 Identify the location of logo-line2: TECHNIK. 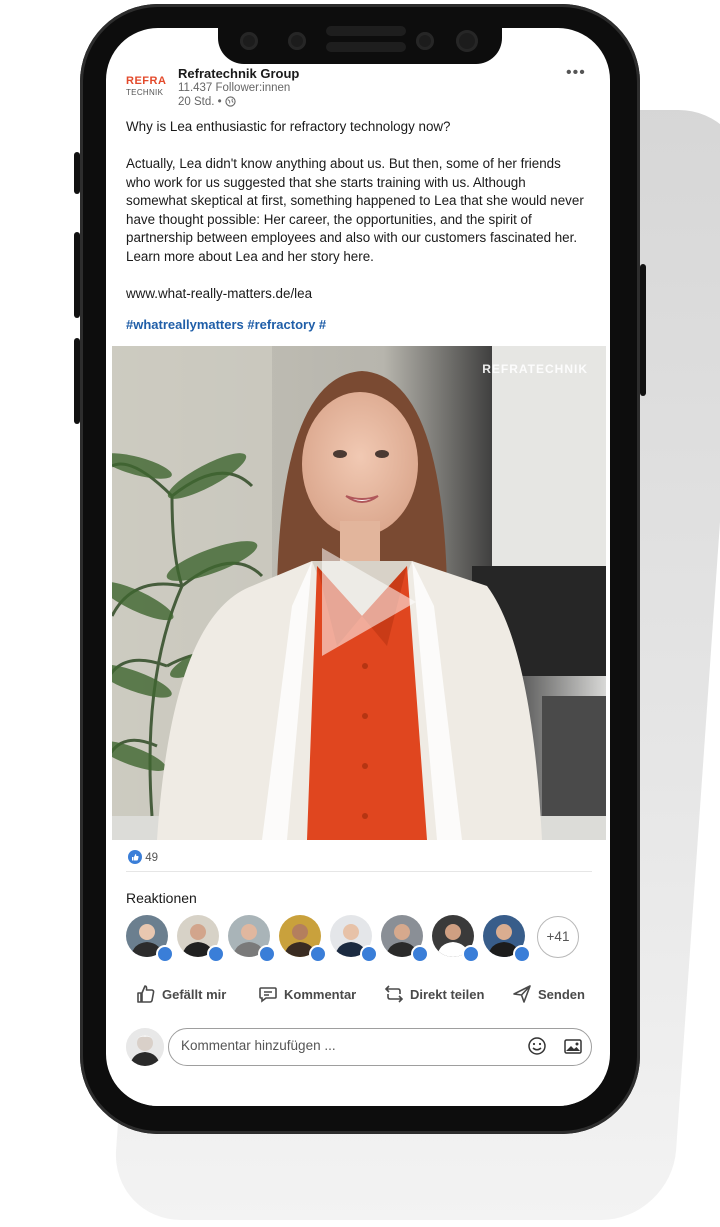
(145, 92).